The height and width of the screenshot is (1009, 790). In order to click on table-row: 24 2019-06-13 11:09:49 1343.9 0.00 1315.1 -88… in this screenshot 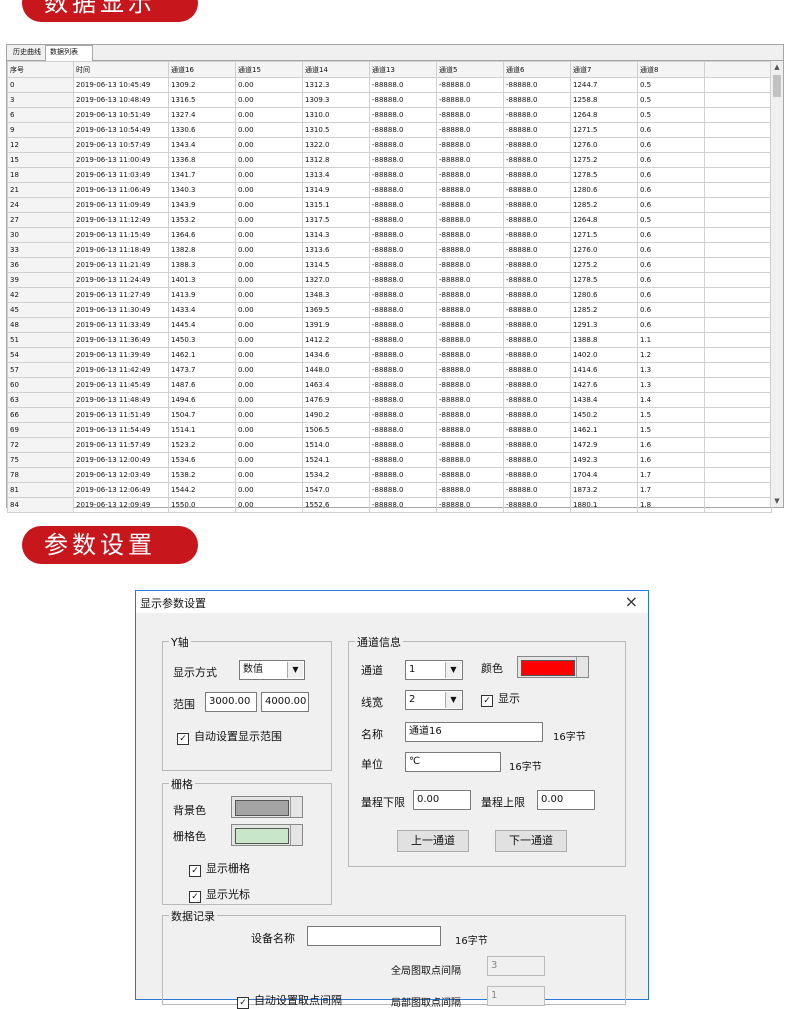, I will do `click(389, 205)`.